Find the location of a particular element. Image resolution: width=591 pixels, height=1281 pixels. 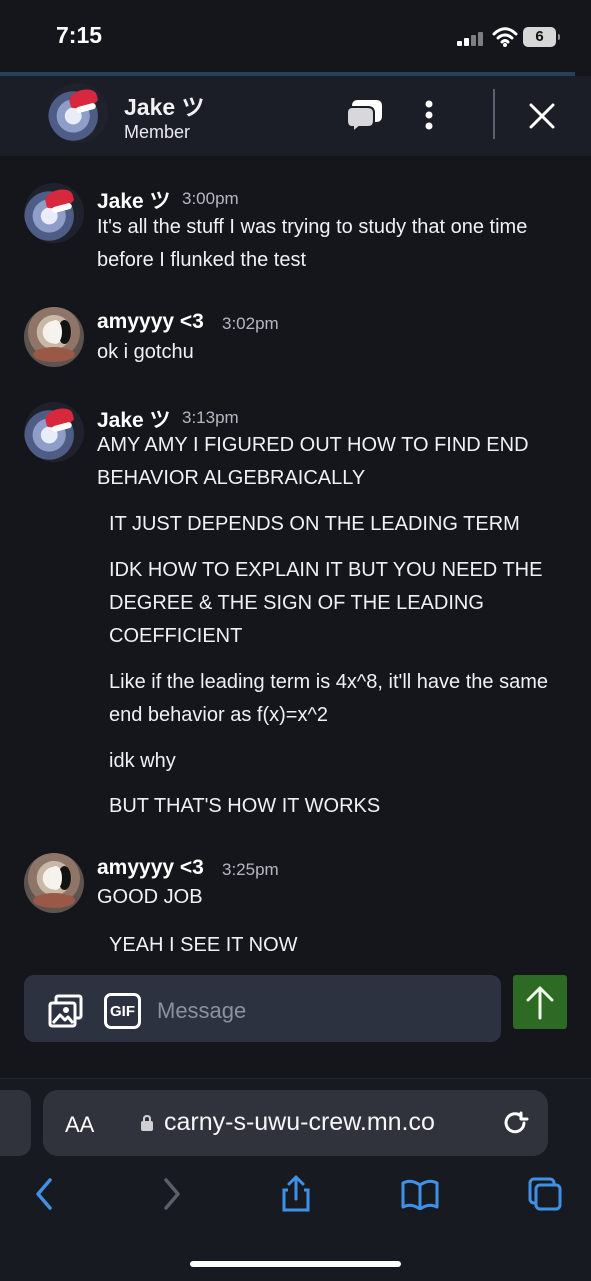

reload-icon is located at coordinates (515, 1123).